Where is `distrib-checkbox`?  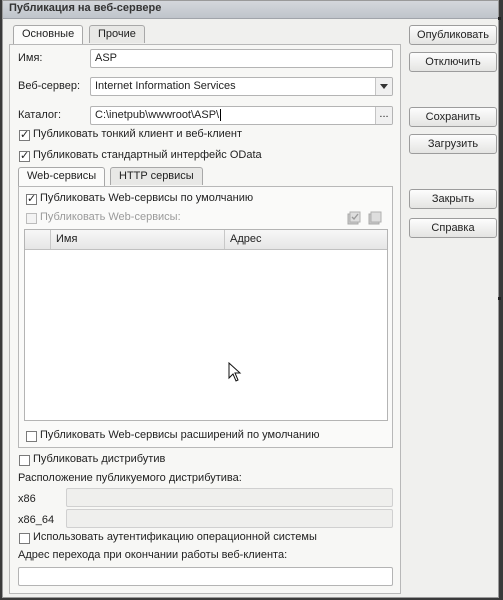
distrib-checkbox is located at coordinates (24, 460).